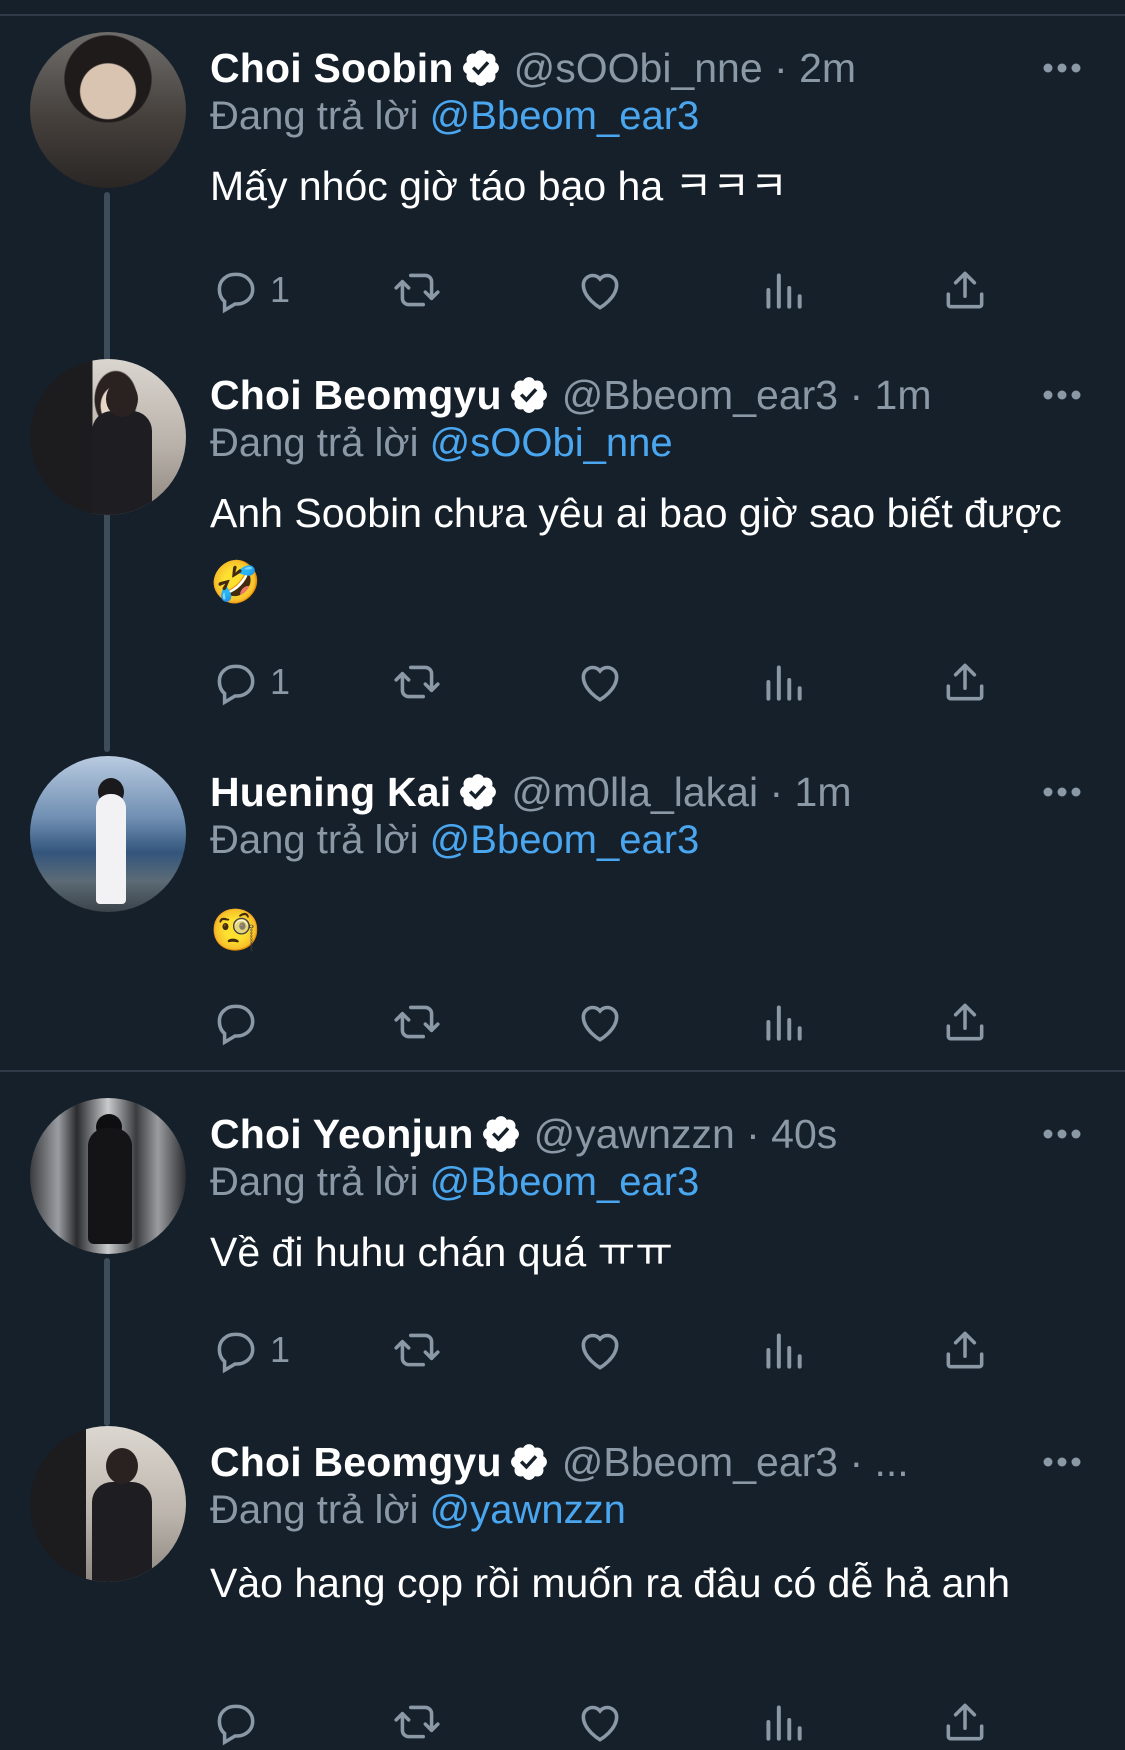 The width and height of the screenshot is (1125, 1750). Describe the element at coordinates (681, 792) in the screenshot. I see `handle-and-time: @m0lla_lakai · 1m` at that location.